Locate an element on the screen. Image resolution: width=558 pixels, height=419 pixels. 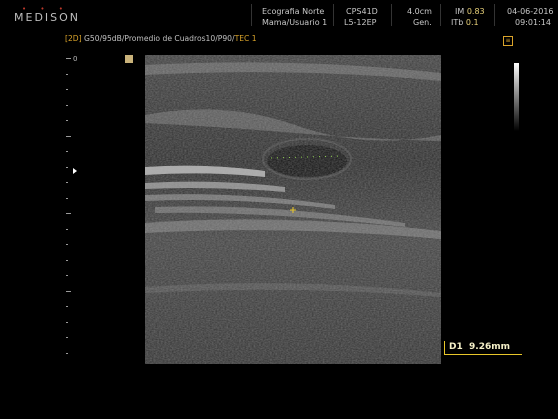
exam-time: 09:01:14 is located at coordinates (533, 22).